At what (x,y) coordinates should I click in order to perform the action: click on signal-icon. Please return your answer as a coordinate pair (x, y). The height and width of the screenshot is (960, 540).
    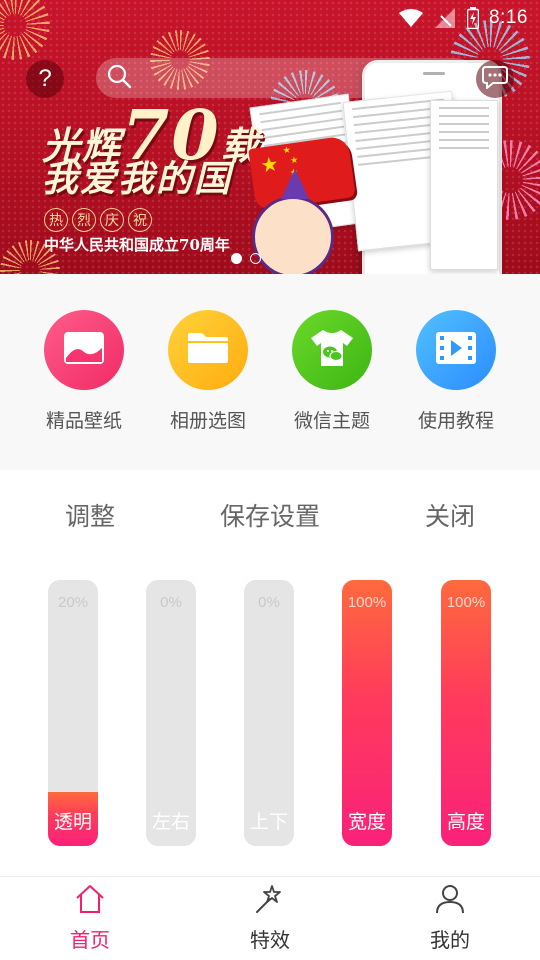
    Looking at the image, I should click on (445, 18).